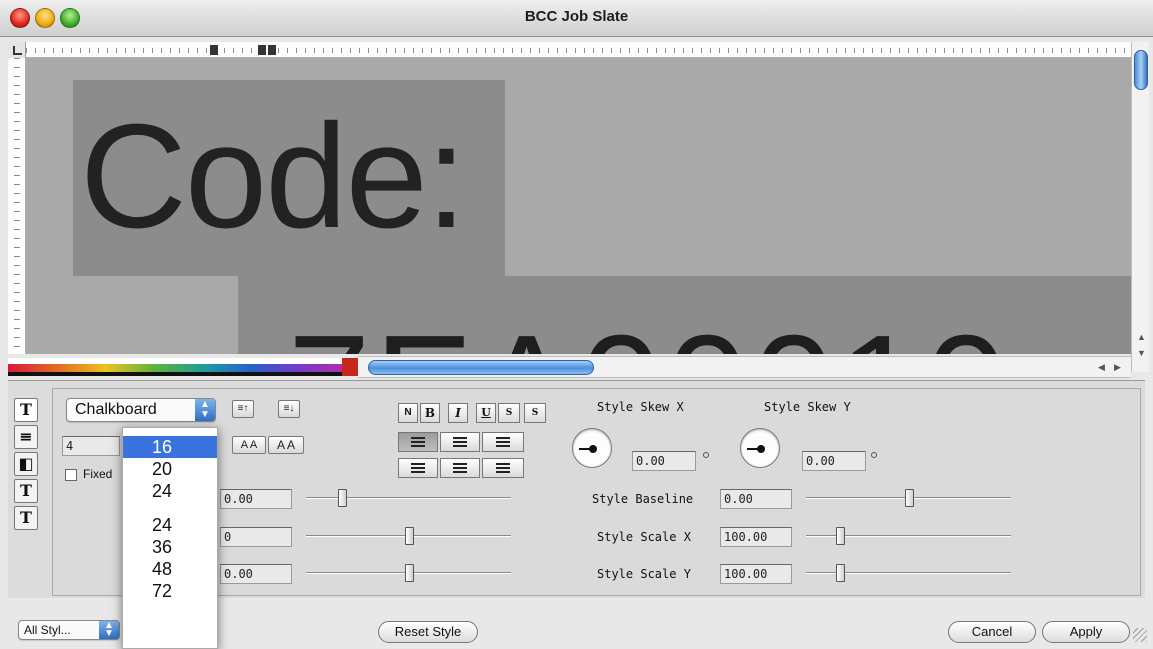  What do you see at coordinates (840, 536) in the screenshot?
I see `scale-x-slider-thumb` at bounding box center [840, 536].